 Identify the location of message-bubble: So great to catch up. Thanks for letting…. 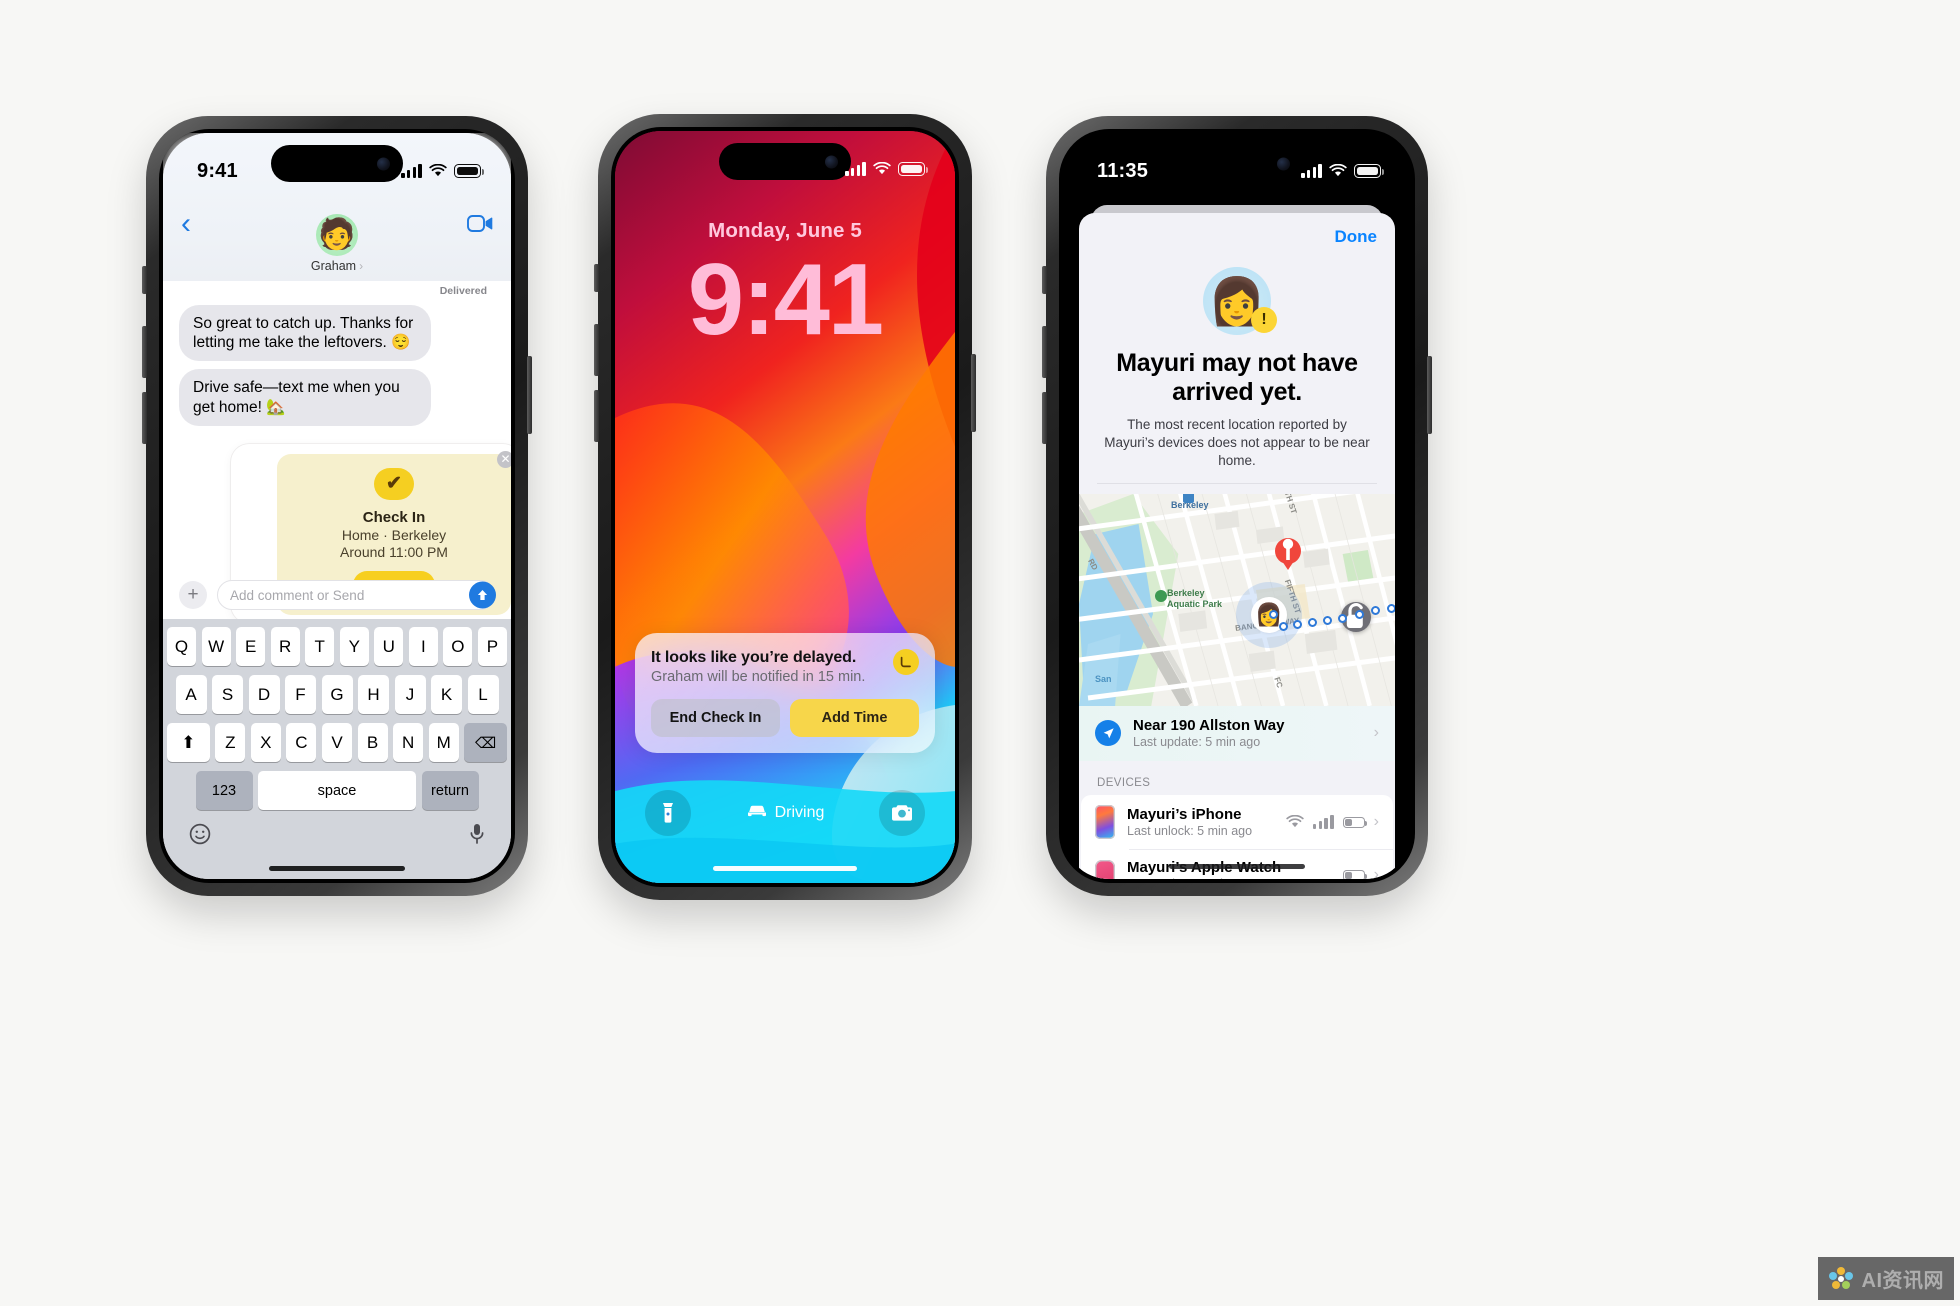
(305, 333).